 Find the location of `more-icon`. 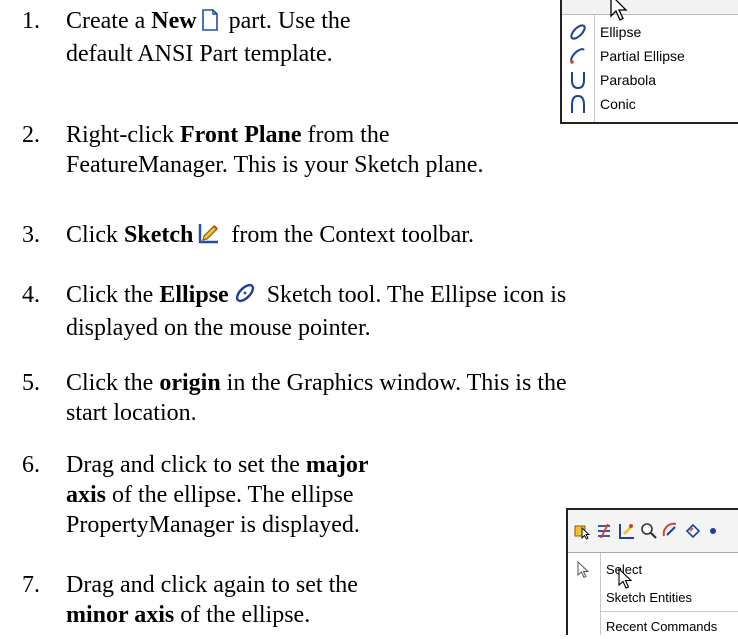

more-icon is located at coordinates (713, 531).